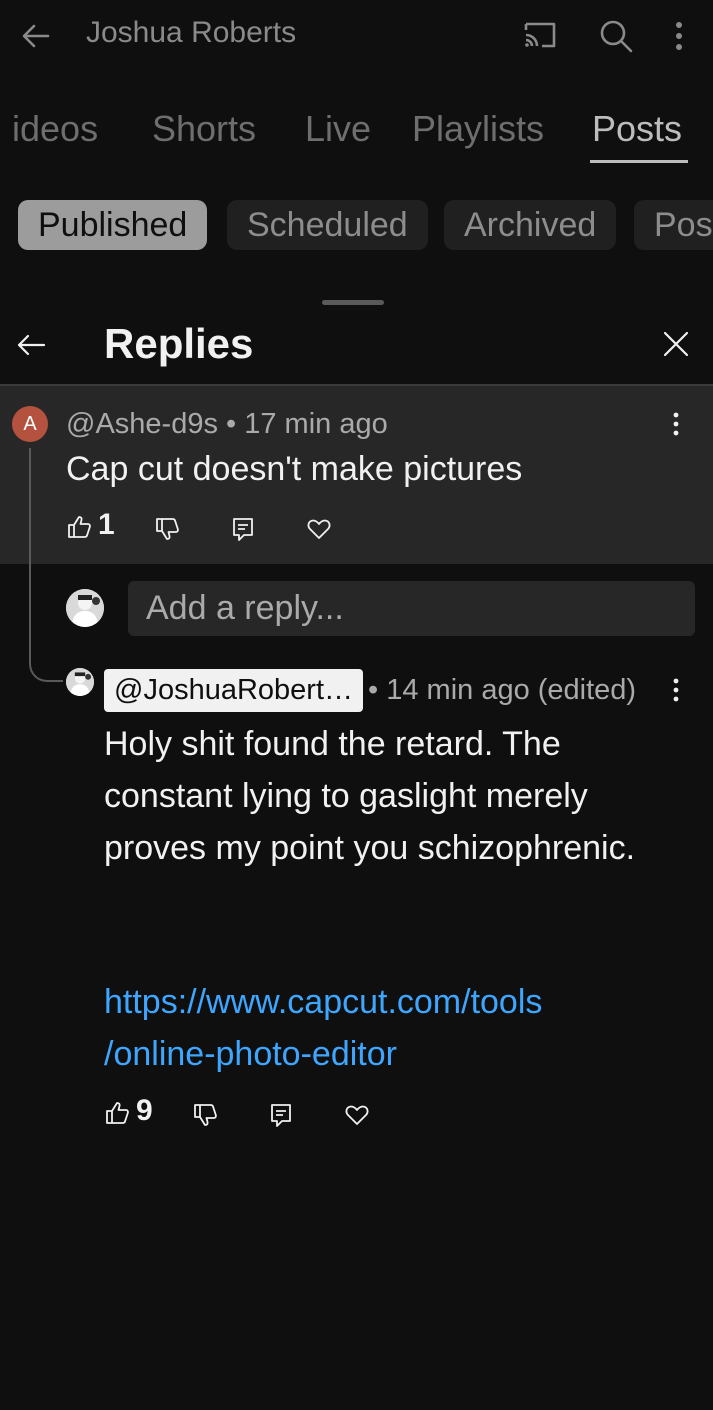  Describe the element at coordinates (106, 524) in the screenshot. I see `like-count: 1` at that location.